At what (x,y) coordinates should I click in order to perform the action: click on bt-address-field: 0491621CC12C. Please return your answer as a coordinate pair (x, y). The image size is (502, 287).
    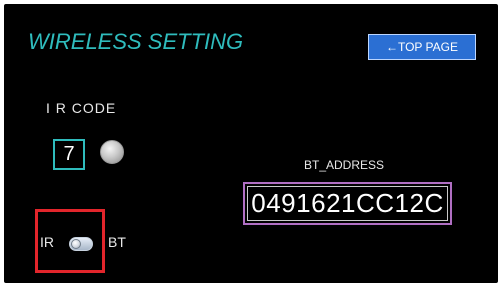
    Looking at the image, I should click on (347, 203).